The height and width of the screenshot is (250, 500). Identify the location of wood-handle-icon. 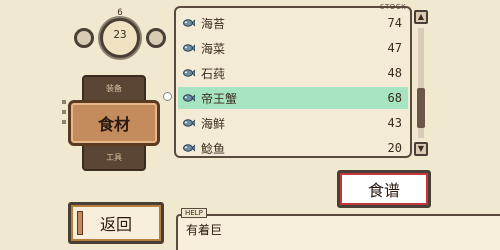
(80, 223).